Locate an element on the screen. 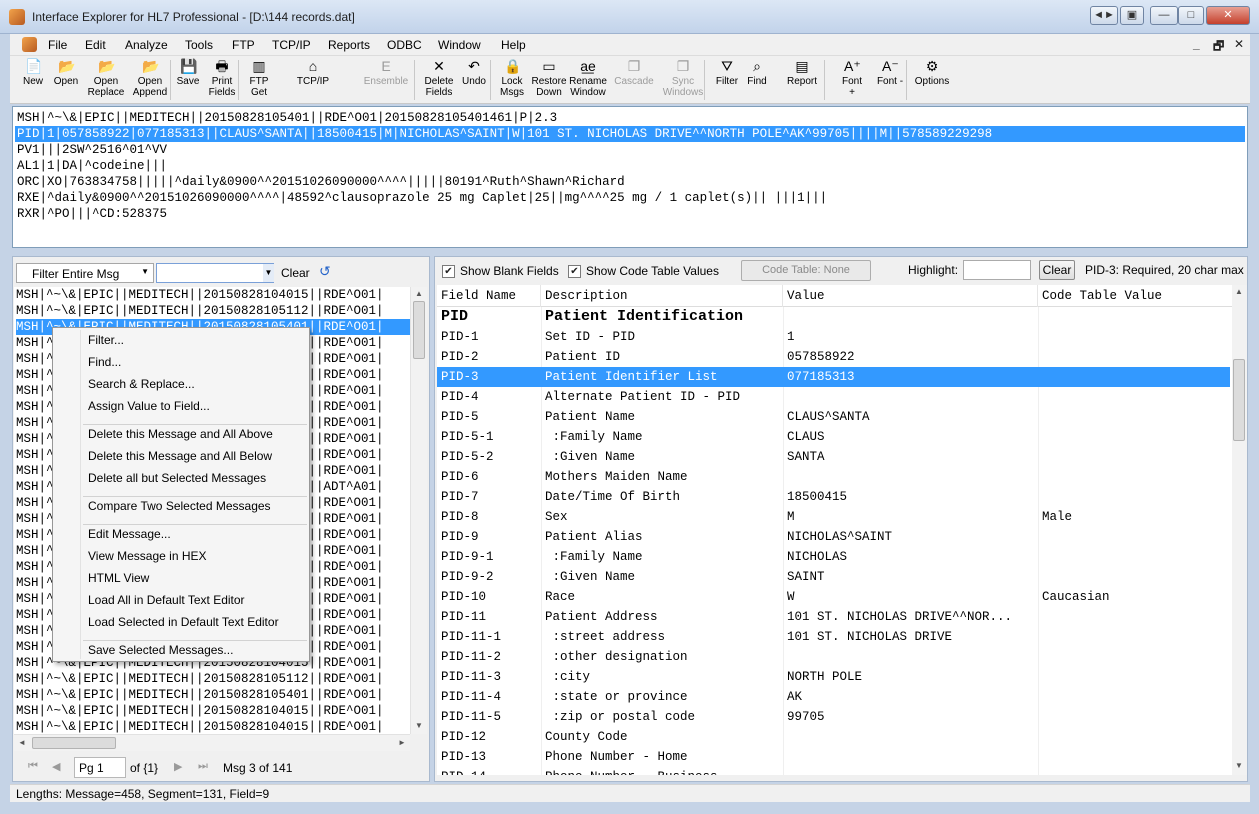  cell-field-name: PID-12 is located at coordinates (489, 737).